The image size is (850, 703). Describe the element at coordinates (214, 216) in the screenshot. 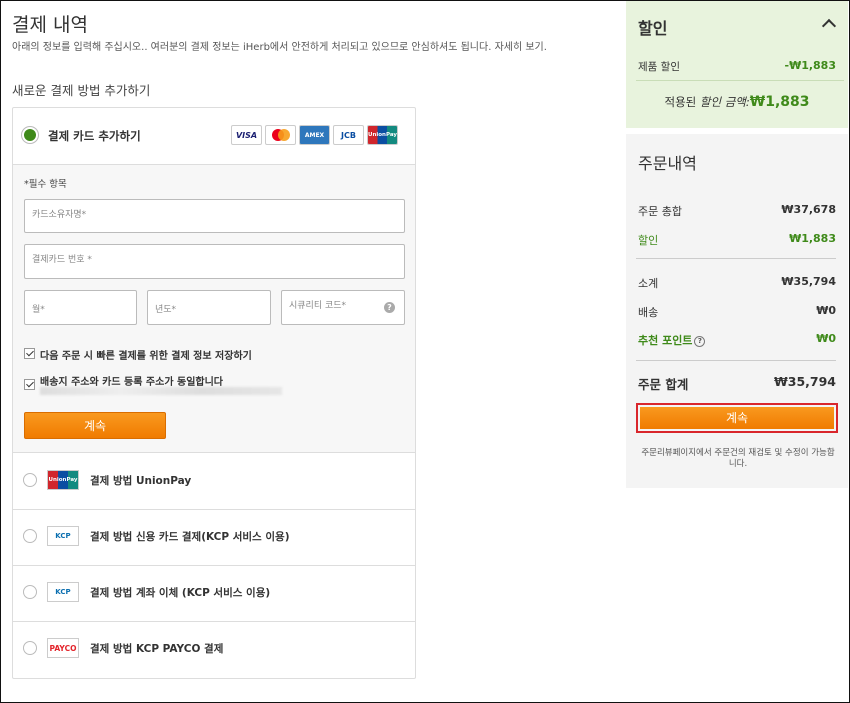

I see `card-holder-input: 카드소유자명*` at that location.